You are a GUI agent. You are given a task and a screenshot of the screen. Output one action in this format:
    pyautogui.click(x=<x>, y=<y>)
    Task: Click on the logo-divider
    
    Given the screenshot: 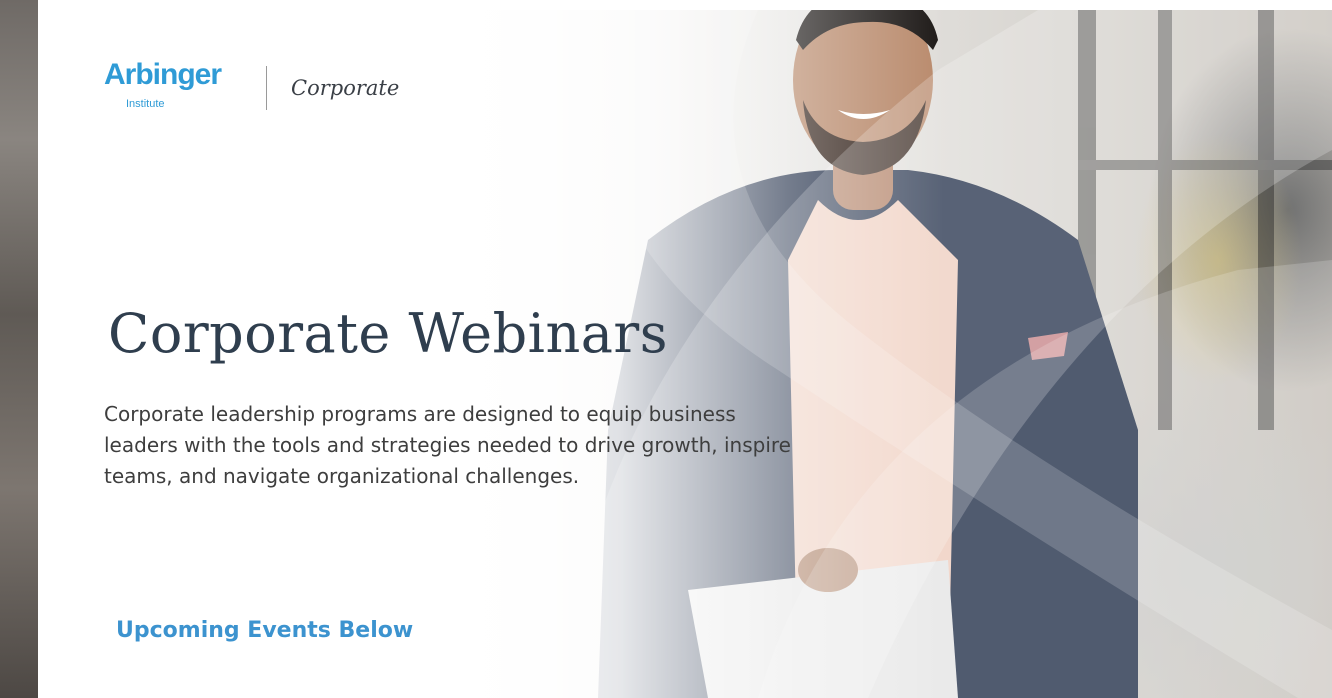 What is the action you would take?
    pyautogui.click(x=266, y=88)
    